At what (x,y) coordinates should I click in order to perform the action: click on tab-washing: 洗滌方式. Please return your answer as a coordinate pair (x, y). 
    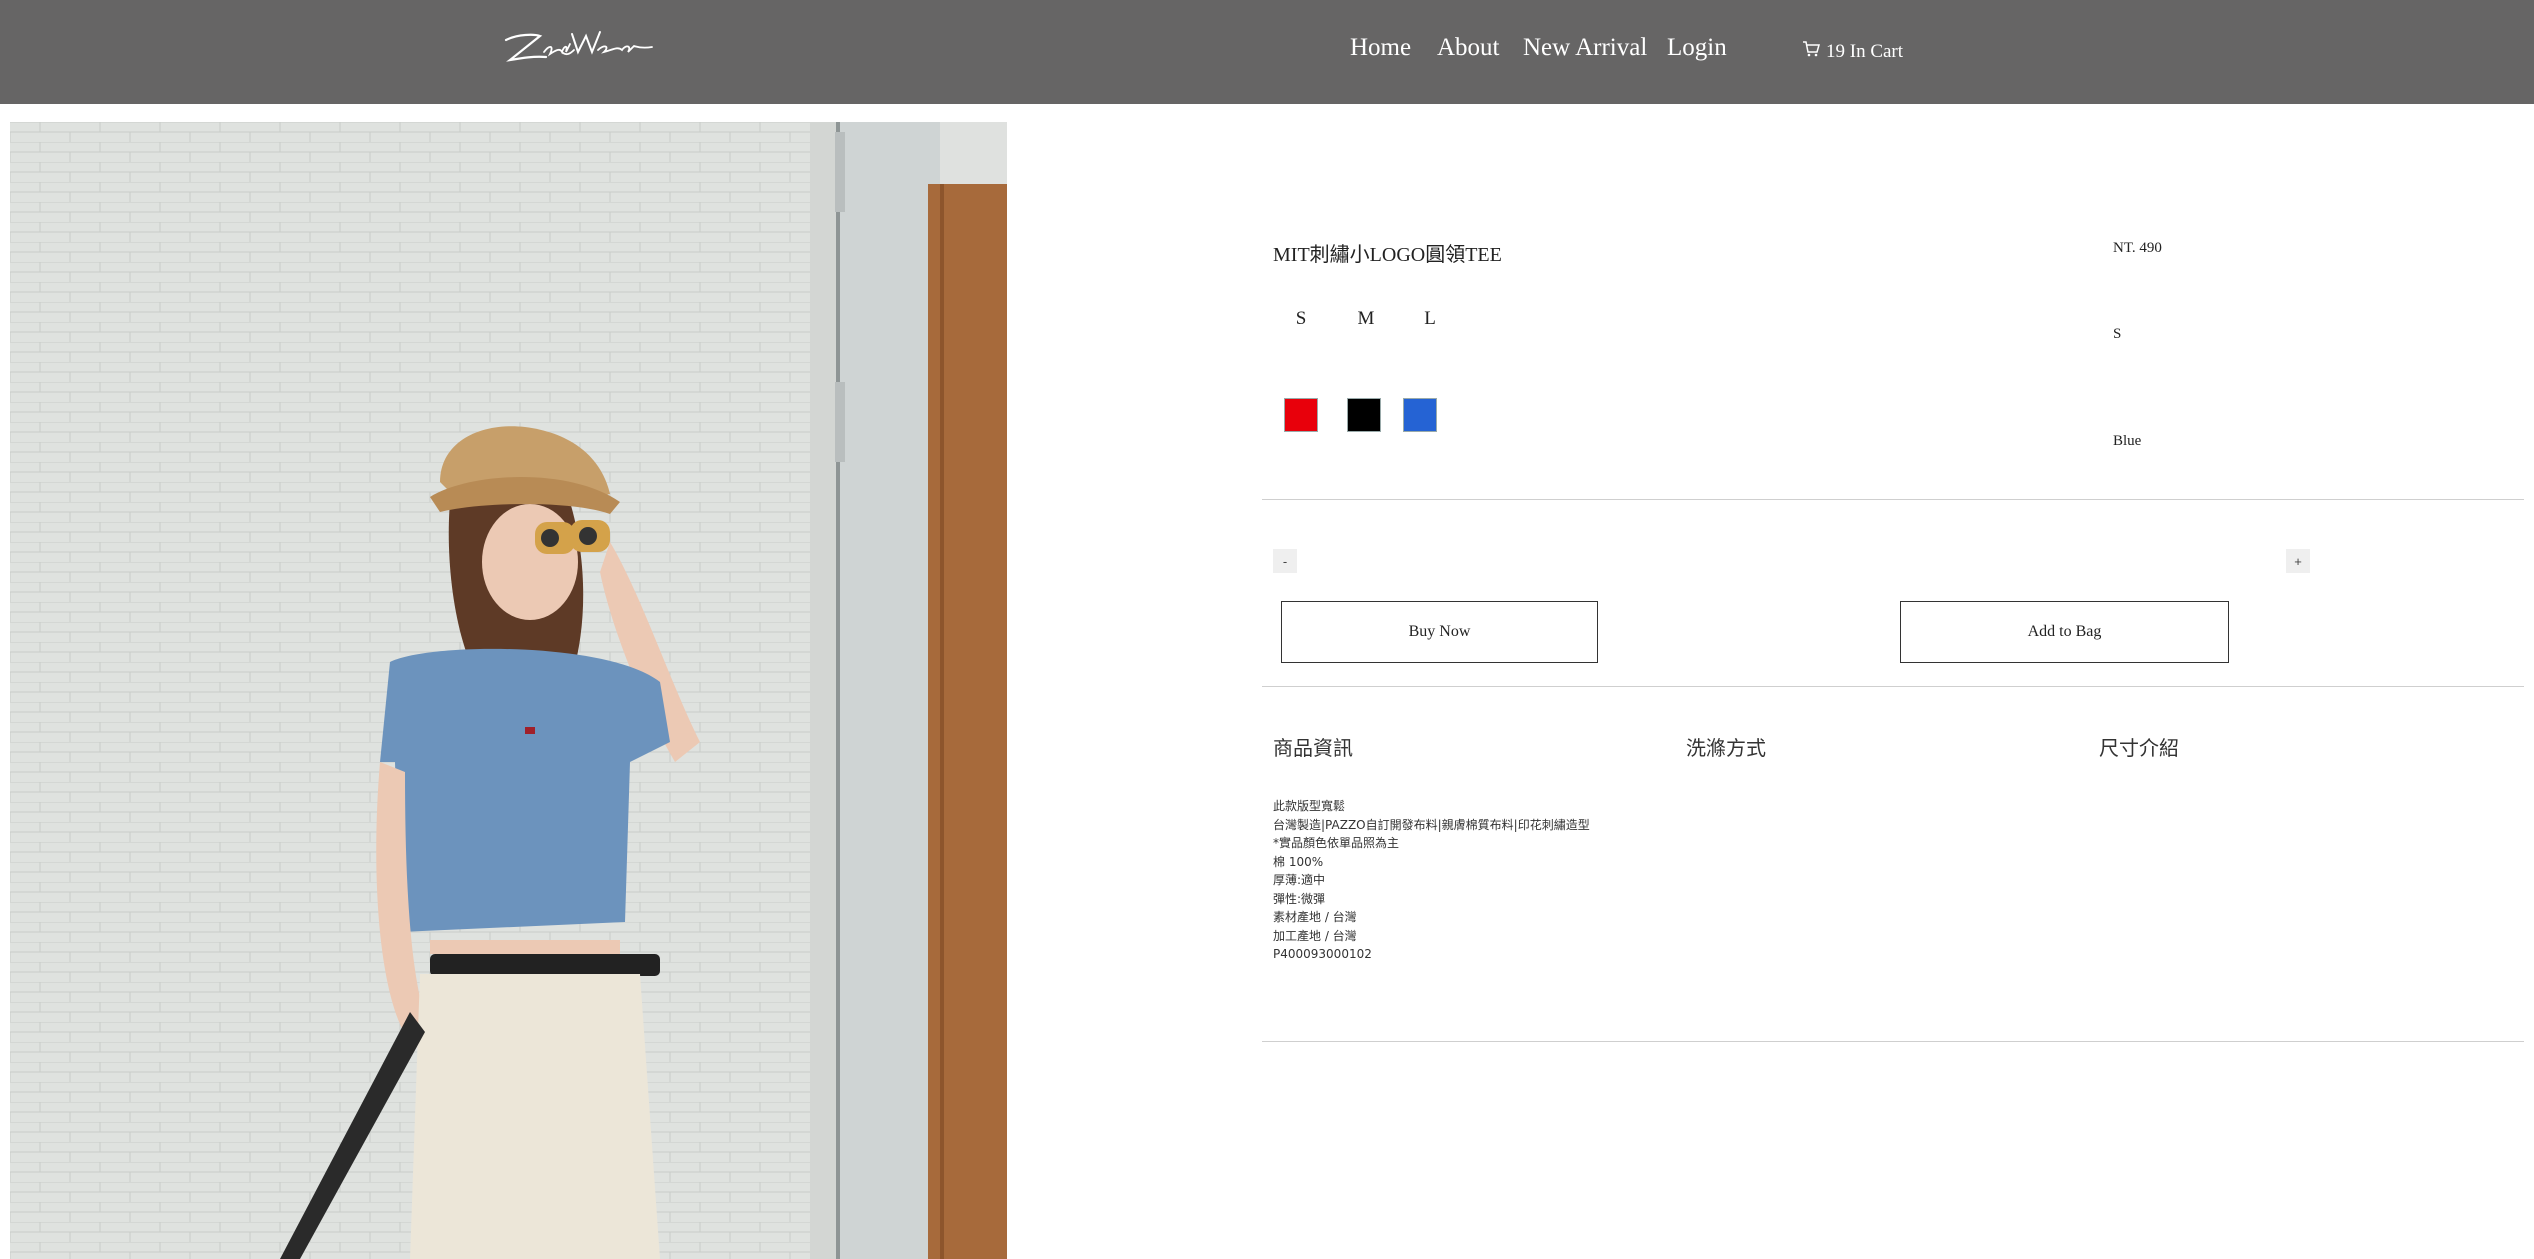
    Looking at the image, I should click on (1726, 746).